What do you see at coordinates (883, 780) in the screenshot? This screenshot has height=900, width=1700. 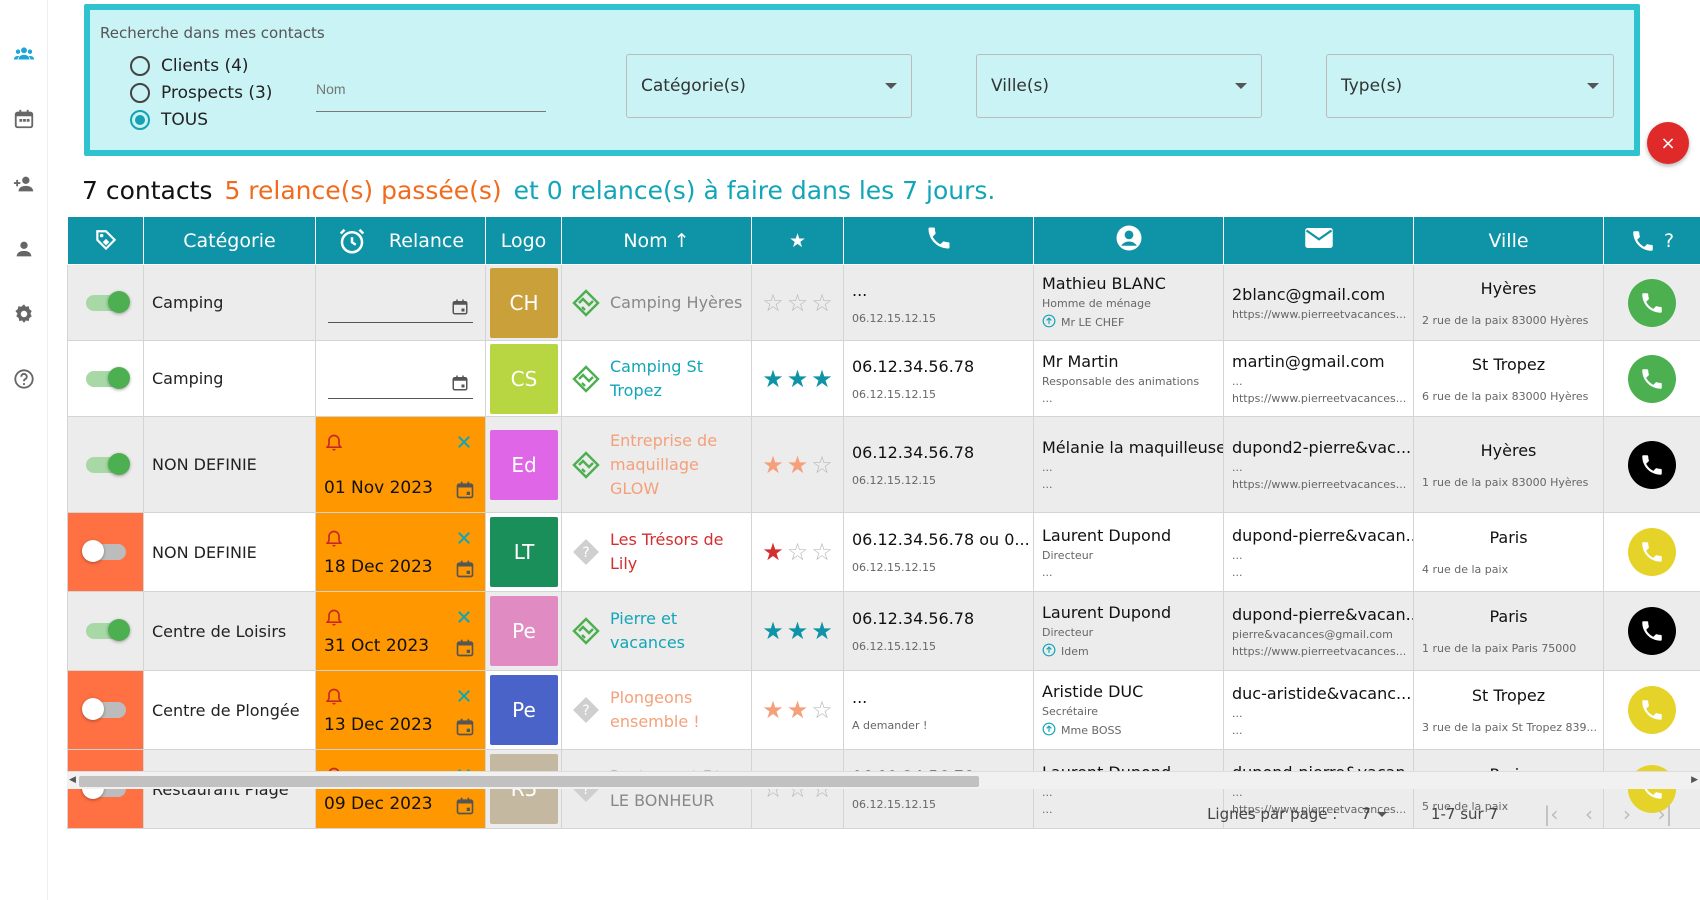 I see `horizontal-scrollbar: ◀ ▶` at bounding box center [883, 780].